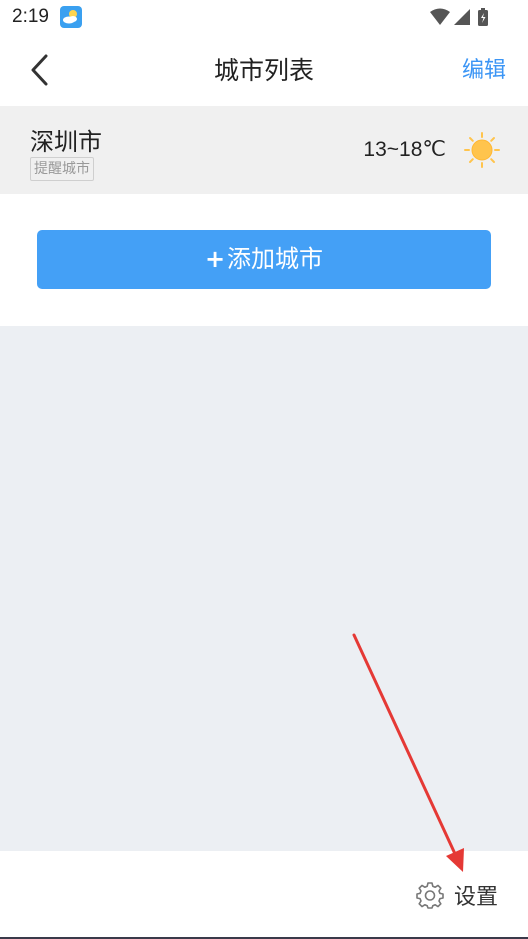  Describe the element at coordinates (264, 18) in the screenshot. I see `status-bar: 2:19` at that location.